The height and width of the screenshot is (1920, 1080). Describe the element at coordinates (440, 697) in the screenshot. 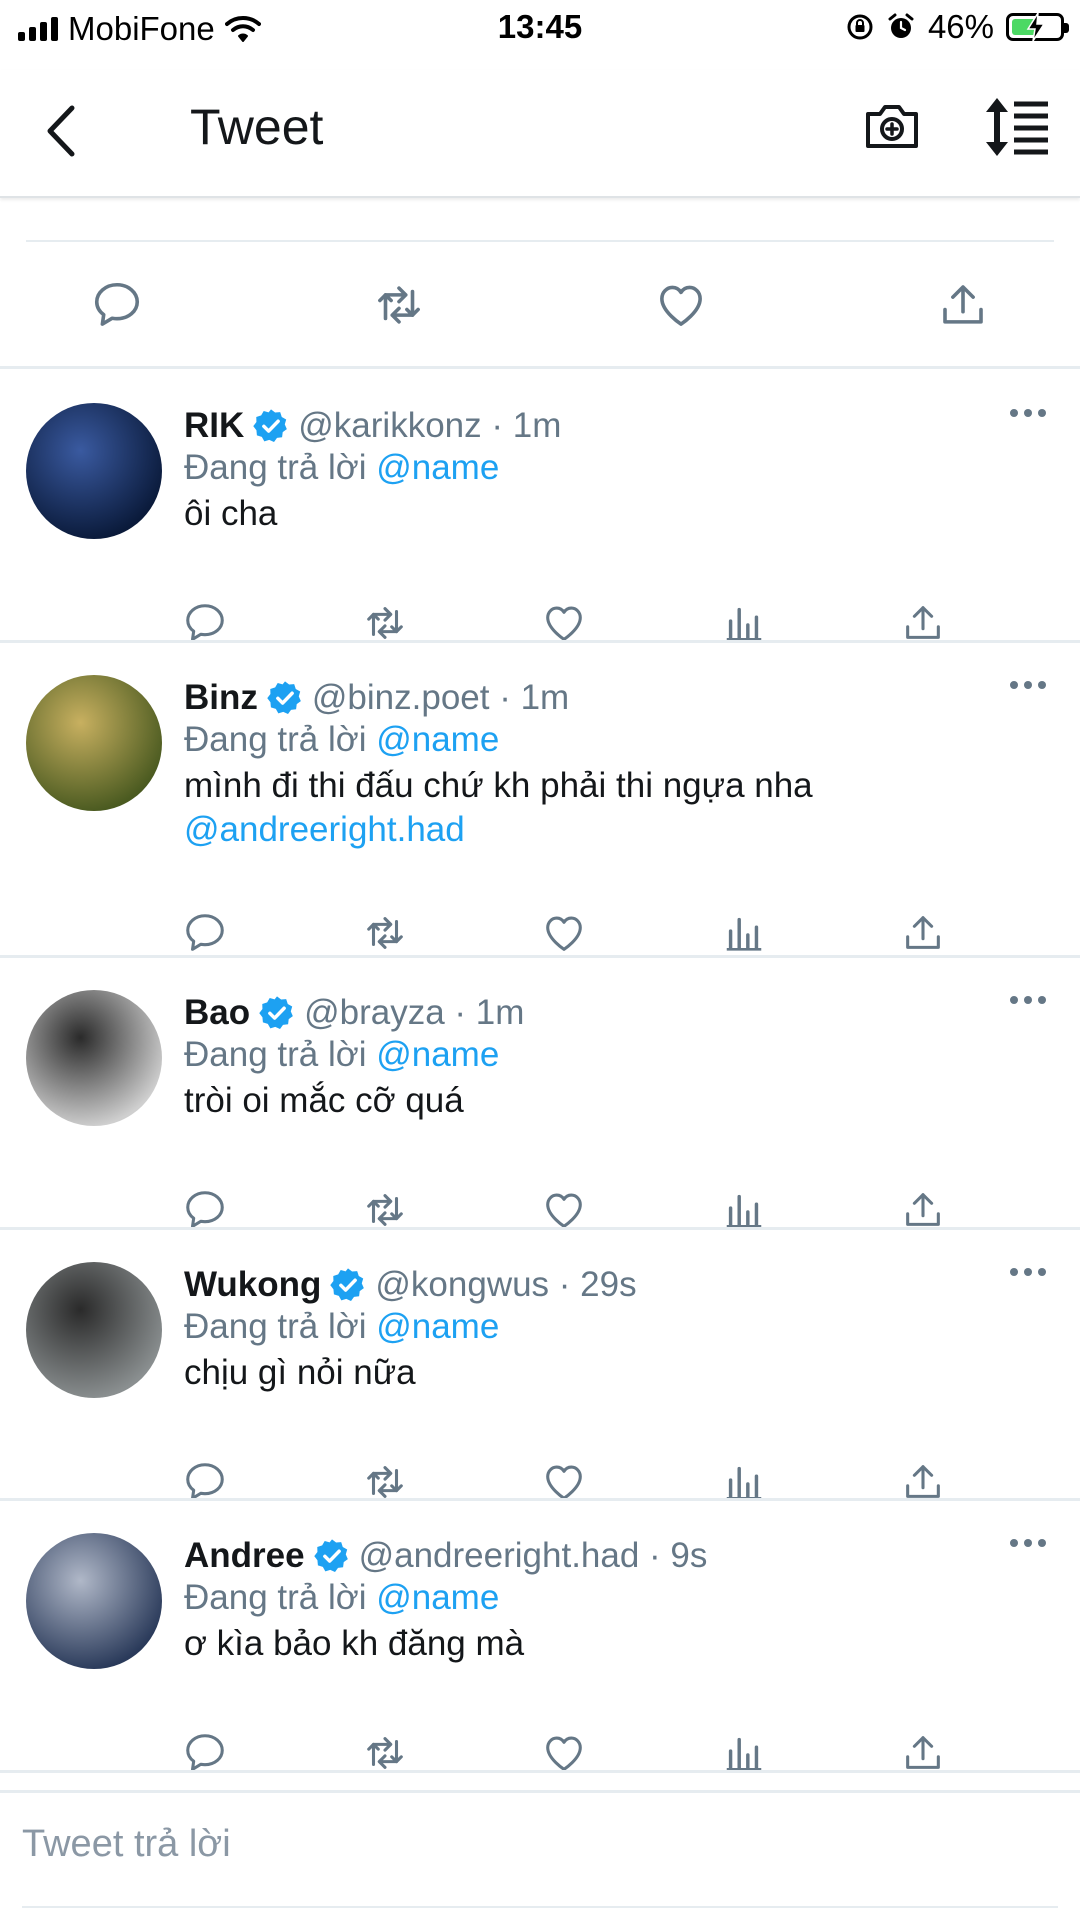

I see `handle-timestamp: @binz.poet · 1m` at that location.